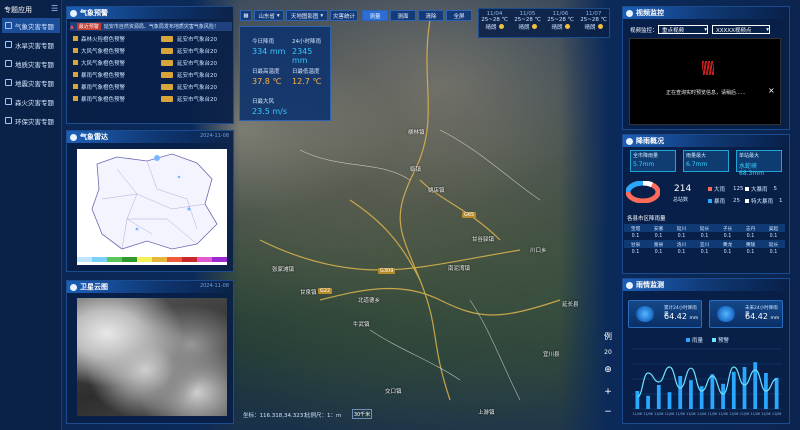  What do you see at coordinates (608, 392) in the screenshot?
I see `zoom-in-button: +` at bounding box center [608, 392].